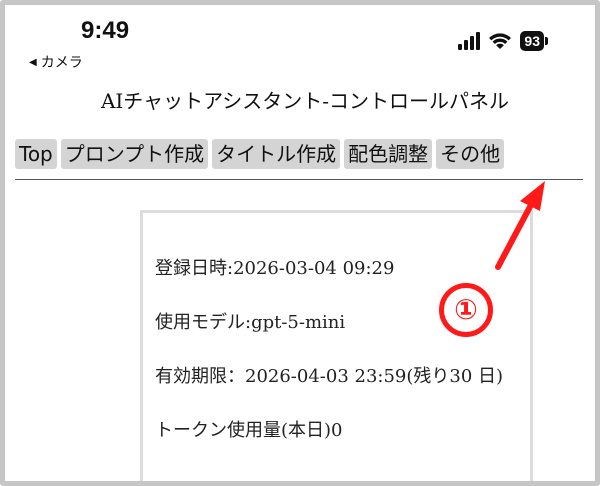 The width and height of the screenshot is (600, 486). I want to click on annotation-arrow-icon, so click(520, 225).